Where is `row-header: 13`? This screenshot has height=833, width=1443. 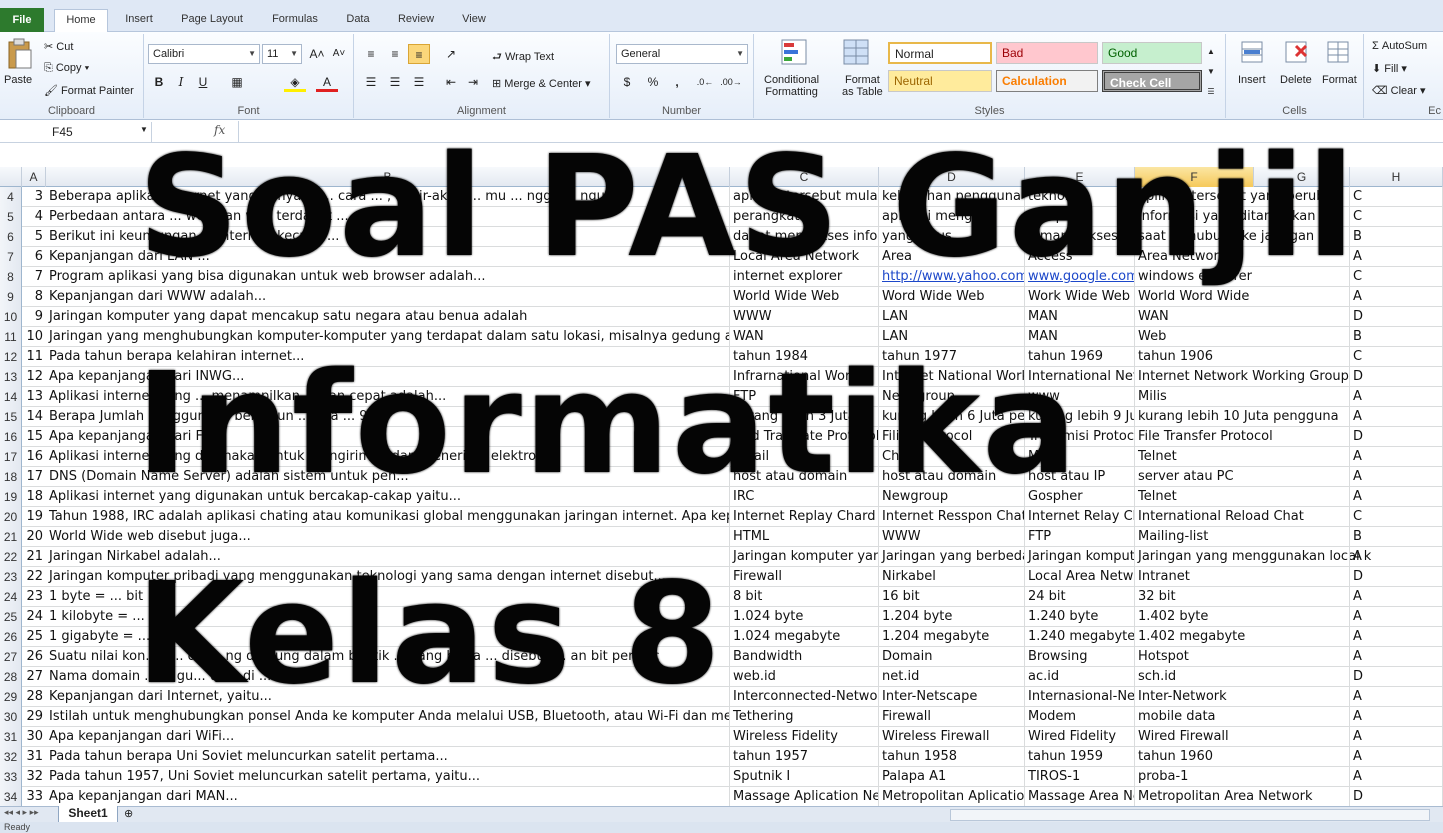 row-header: 13 is located at coordinates (11, 377).